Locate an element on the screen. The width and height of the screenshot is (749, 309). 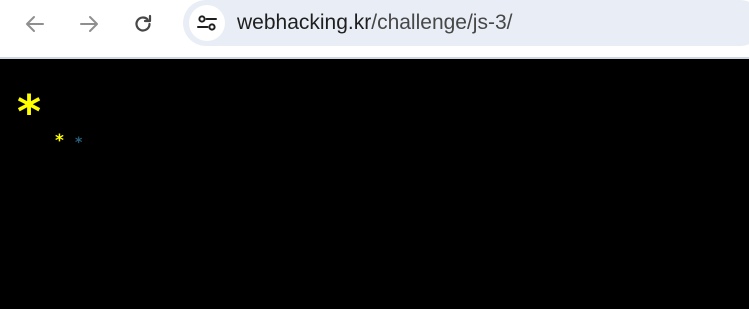
url-text: webhacking.kr/challenge/js-3/ is located at coordinates (374, 23).